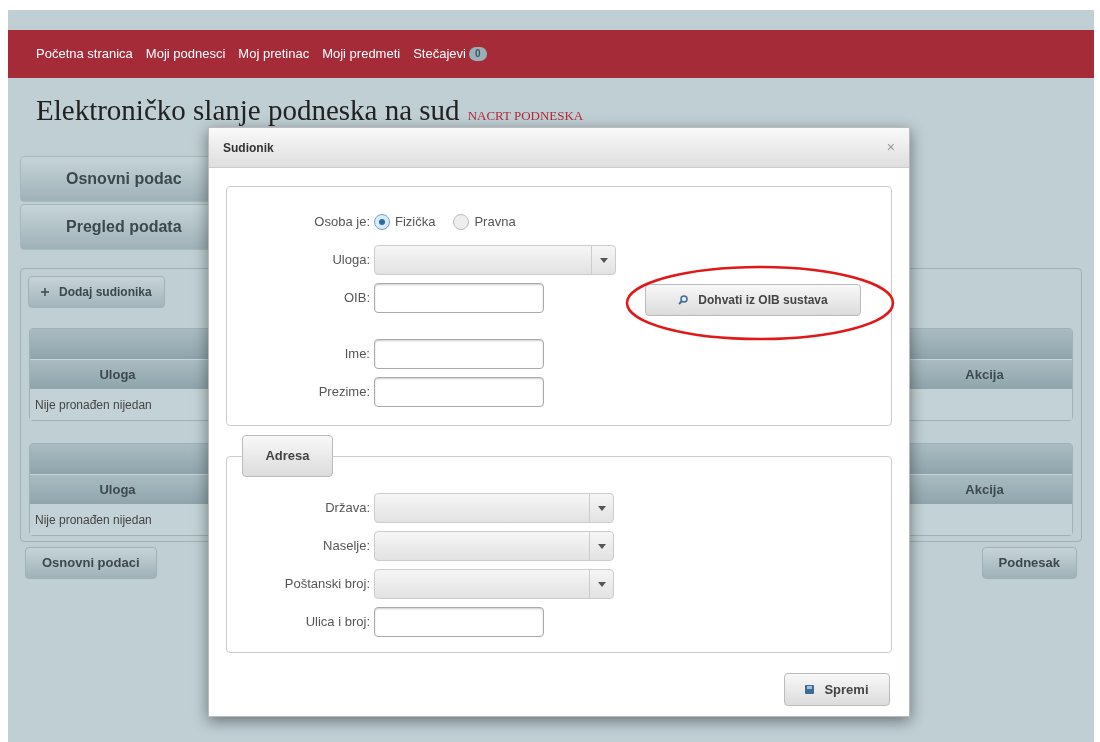 The width and height of the screenshot is (1100, 742). Describe the element at coordinates (274, 54) in the screenshot. I see `nav-link: Moj pretinac` at that location.